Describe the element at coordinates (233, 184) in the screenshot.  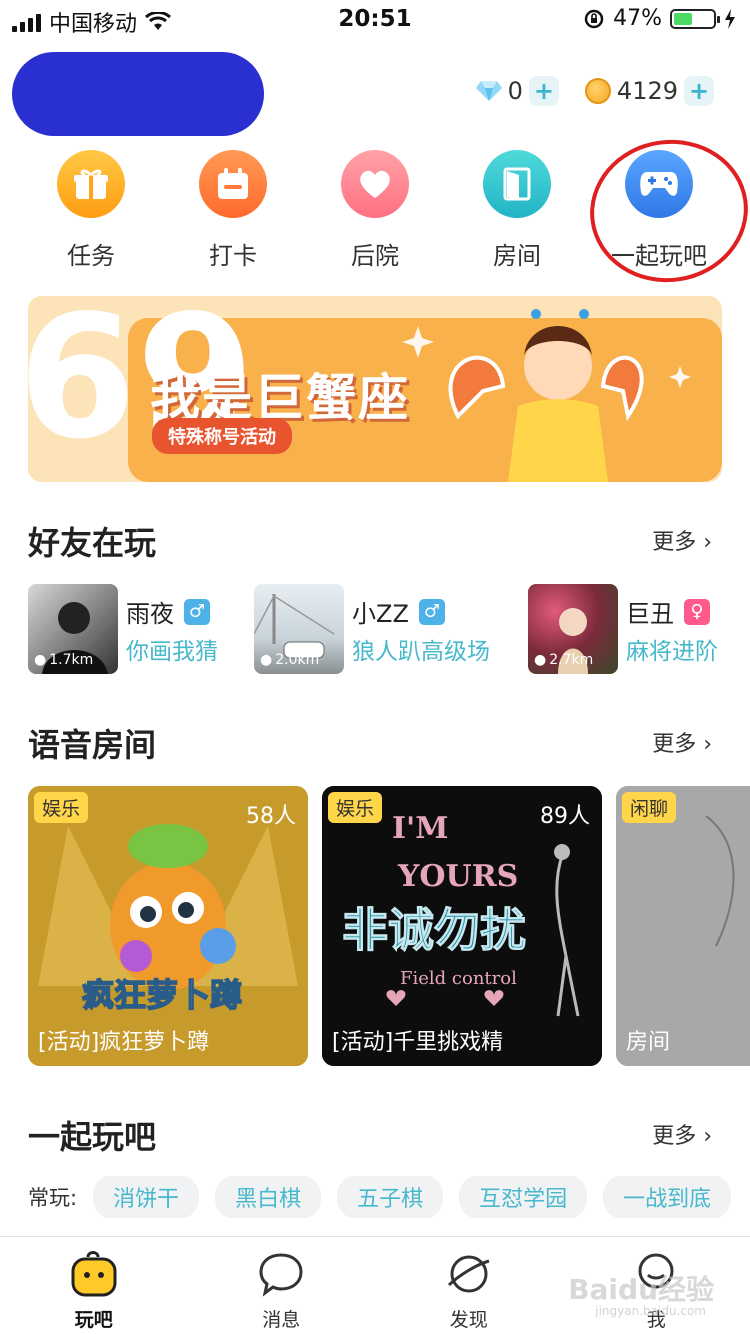
I see `calendar-icon` at that location.